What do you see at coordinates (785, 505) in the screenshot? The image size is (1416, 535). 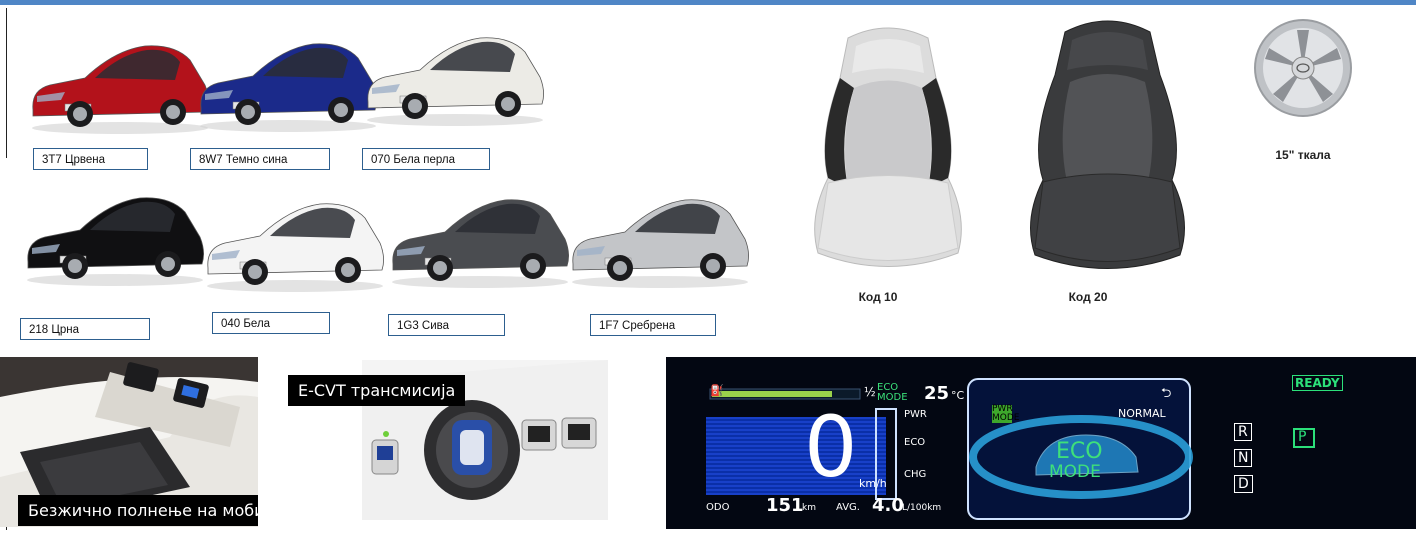 I see `odometer-value: 151` at bounding box center [785, 505].